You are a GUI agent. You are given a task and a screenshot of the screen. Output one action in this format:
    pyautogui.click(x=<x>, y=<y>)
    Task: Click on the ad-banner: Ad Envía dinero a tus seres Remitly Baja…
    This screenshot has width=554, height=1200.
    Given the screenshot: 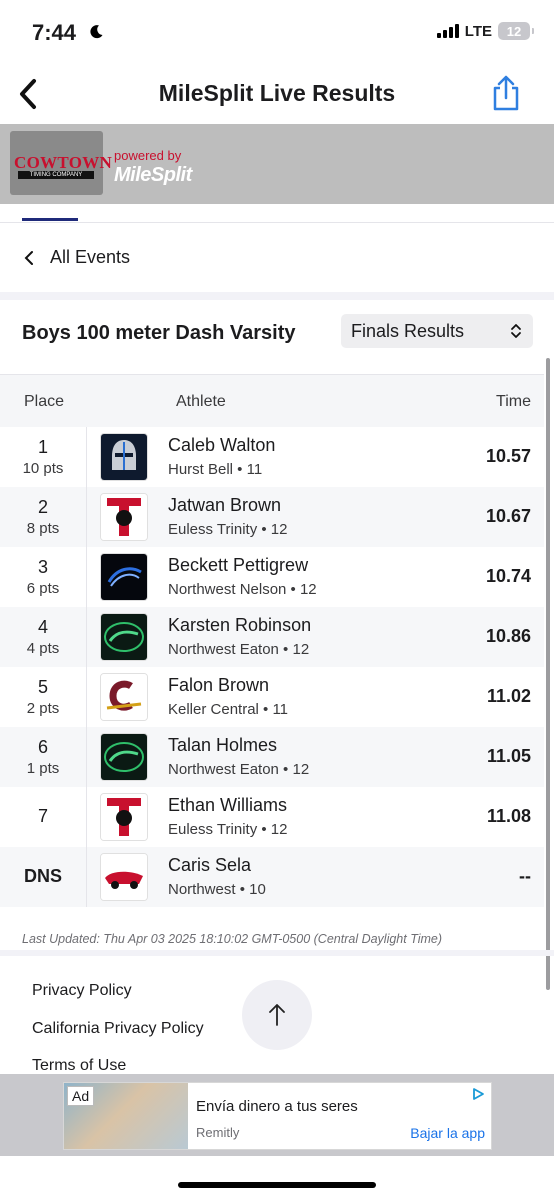 What is the action you would take?
    pyautogui.click(x=277, y=1115)
    